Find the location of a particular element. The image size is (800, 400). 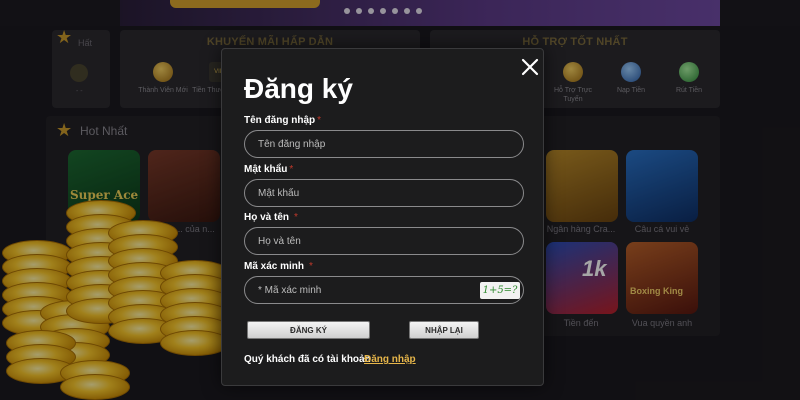

modal-title: Đăng ký is located at coordinates (298, 88).